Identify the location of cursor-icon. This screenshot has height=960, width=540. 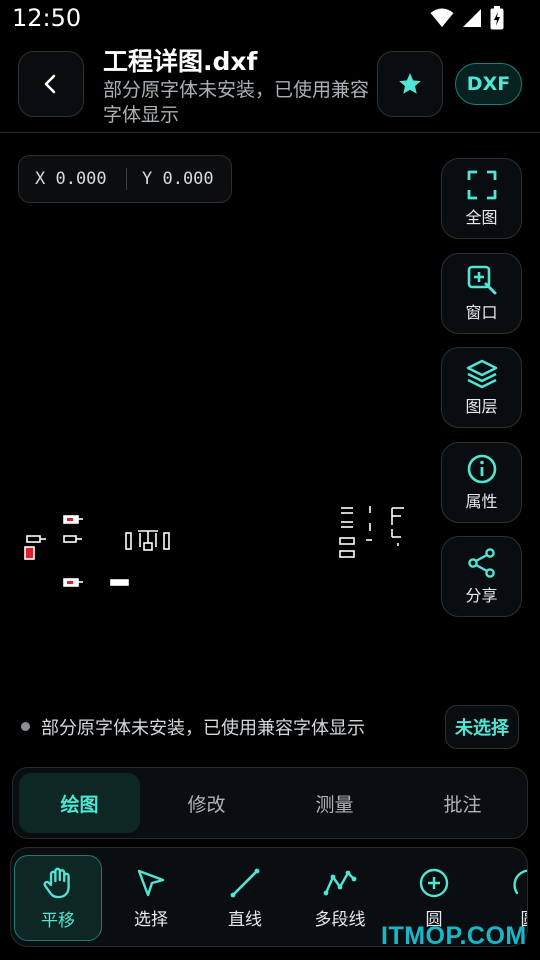
(151, 882).